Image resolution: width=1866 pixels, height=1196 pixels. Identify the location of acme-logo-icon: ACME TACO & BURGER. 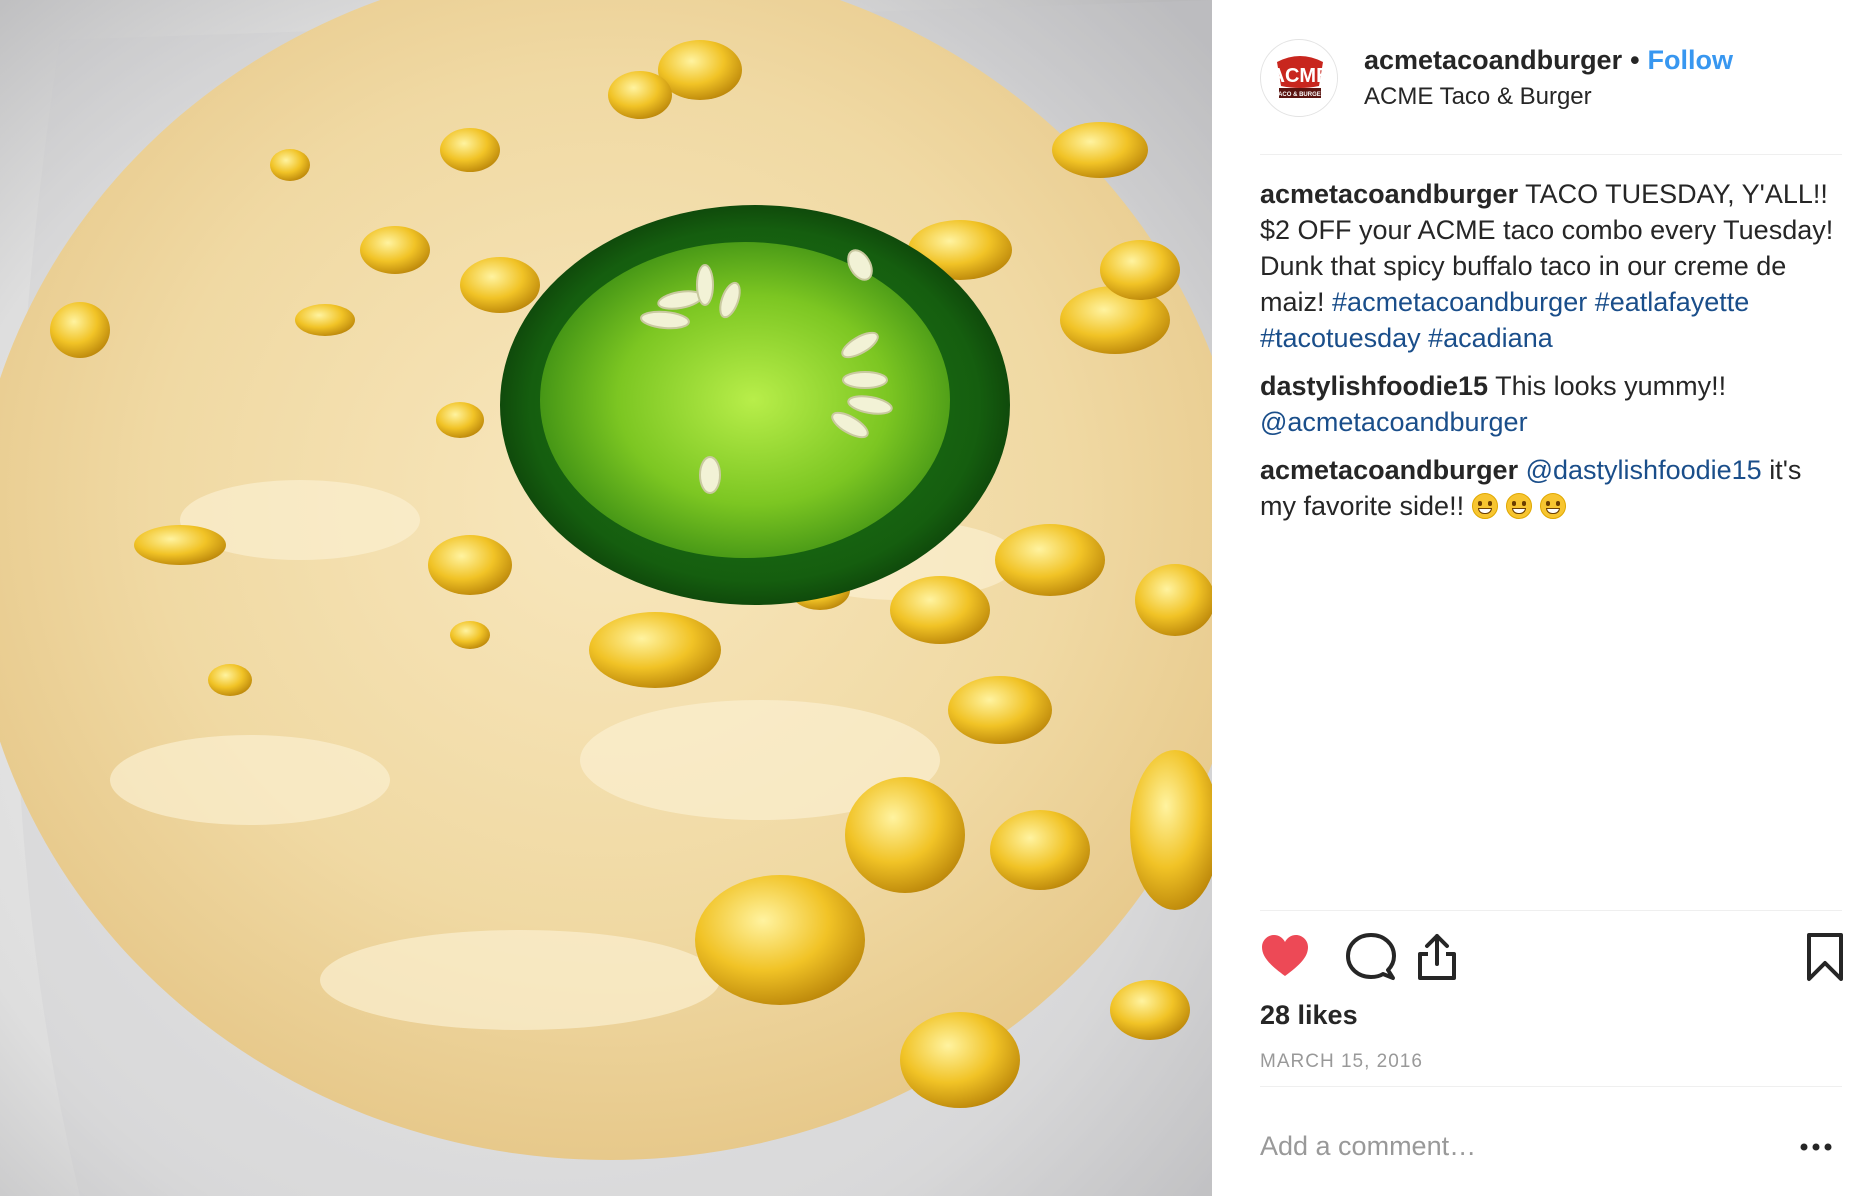
(1300, 79).